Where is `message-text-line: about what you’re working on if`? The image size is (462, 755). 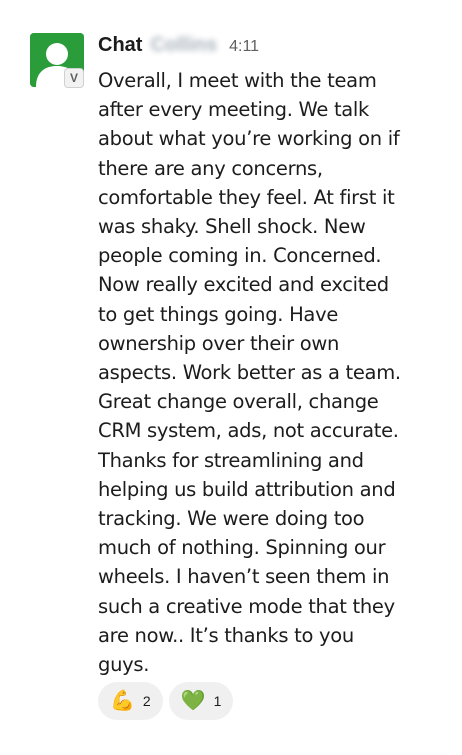 message-text-line: about what you’re working on if is located at coordinates (249, 139).